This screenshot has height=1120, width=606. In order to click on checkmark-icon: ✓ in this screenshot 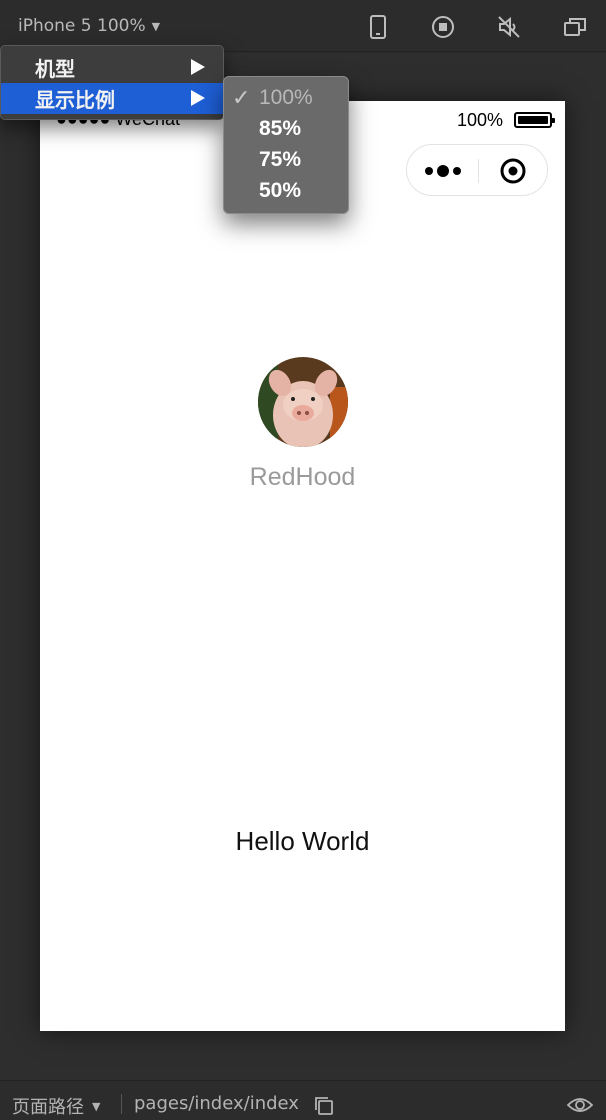, I will do `click(241, 97)`.